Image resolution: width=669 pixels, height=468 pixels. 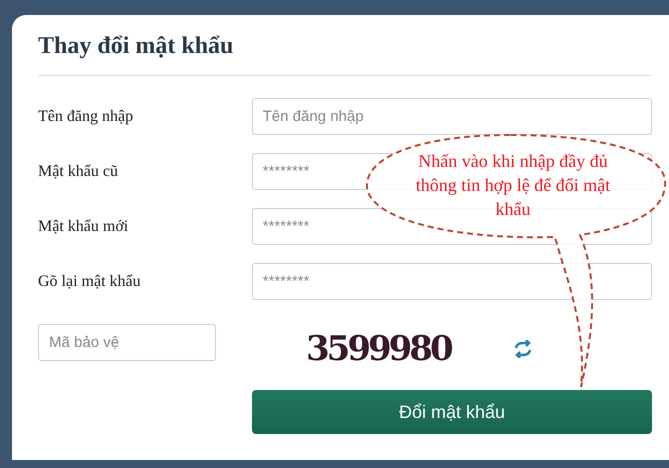 What do you see at coordinates (513, 185) in the screenshot?
I see `callout-text: Nhấn vào khi nhập đầy đủ thông tin hợp lệ để đổi mật khẩu` at bounding box center [513, 185].